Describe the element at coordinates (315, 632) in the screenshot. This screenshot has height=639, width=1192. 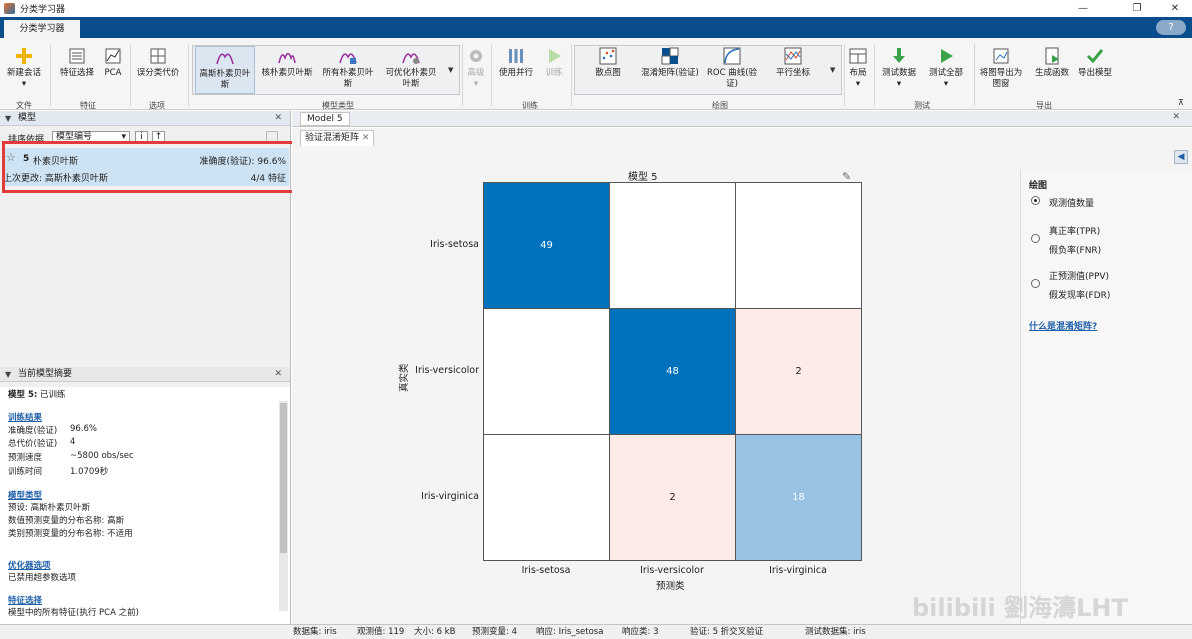
I see `status-item: 数据集: iris` at that location.